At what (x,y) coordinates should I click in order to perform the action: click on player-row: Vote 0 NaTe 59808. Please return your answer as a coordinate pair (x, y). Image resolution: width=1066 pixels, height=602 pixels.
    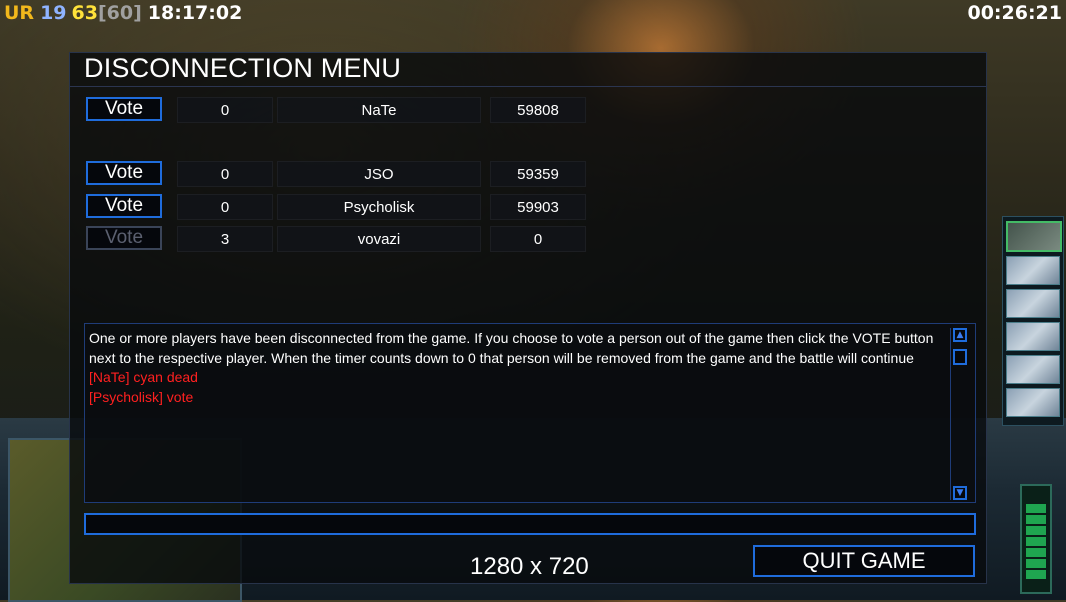
    Looking at the image, I should click on (350, 110).